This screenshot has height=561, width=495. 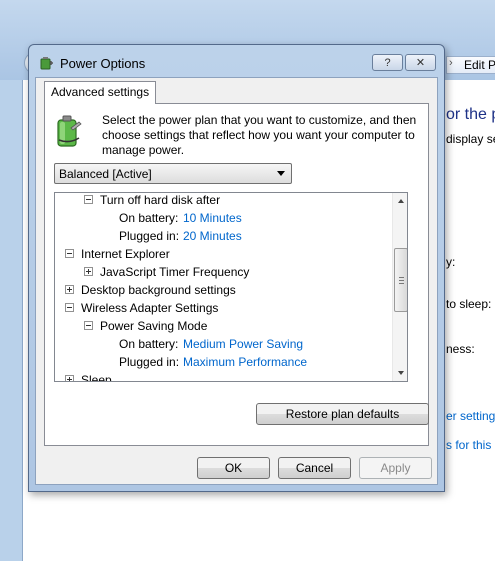 I want to click on restore-plan-defaults-button: Restore plan defaults, so click(x=342, y=414).